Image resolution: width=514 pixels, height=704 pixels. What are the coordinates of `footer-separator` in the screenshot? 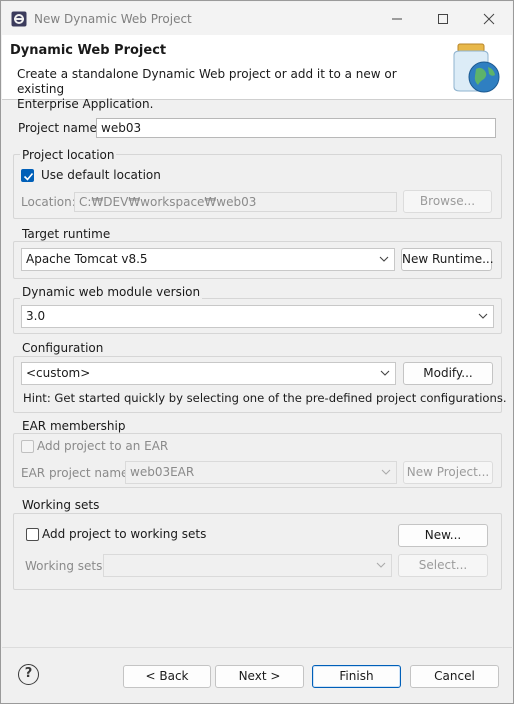 It's located at (257, 647).